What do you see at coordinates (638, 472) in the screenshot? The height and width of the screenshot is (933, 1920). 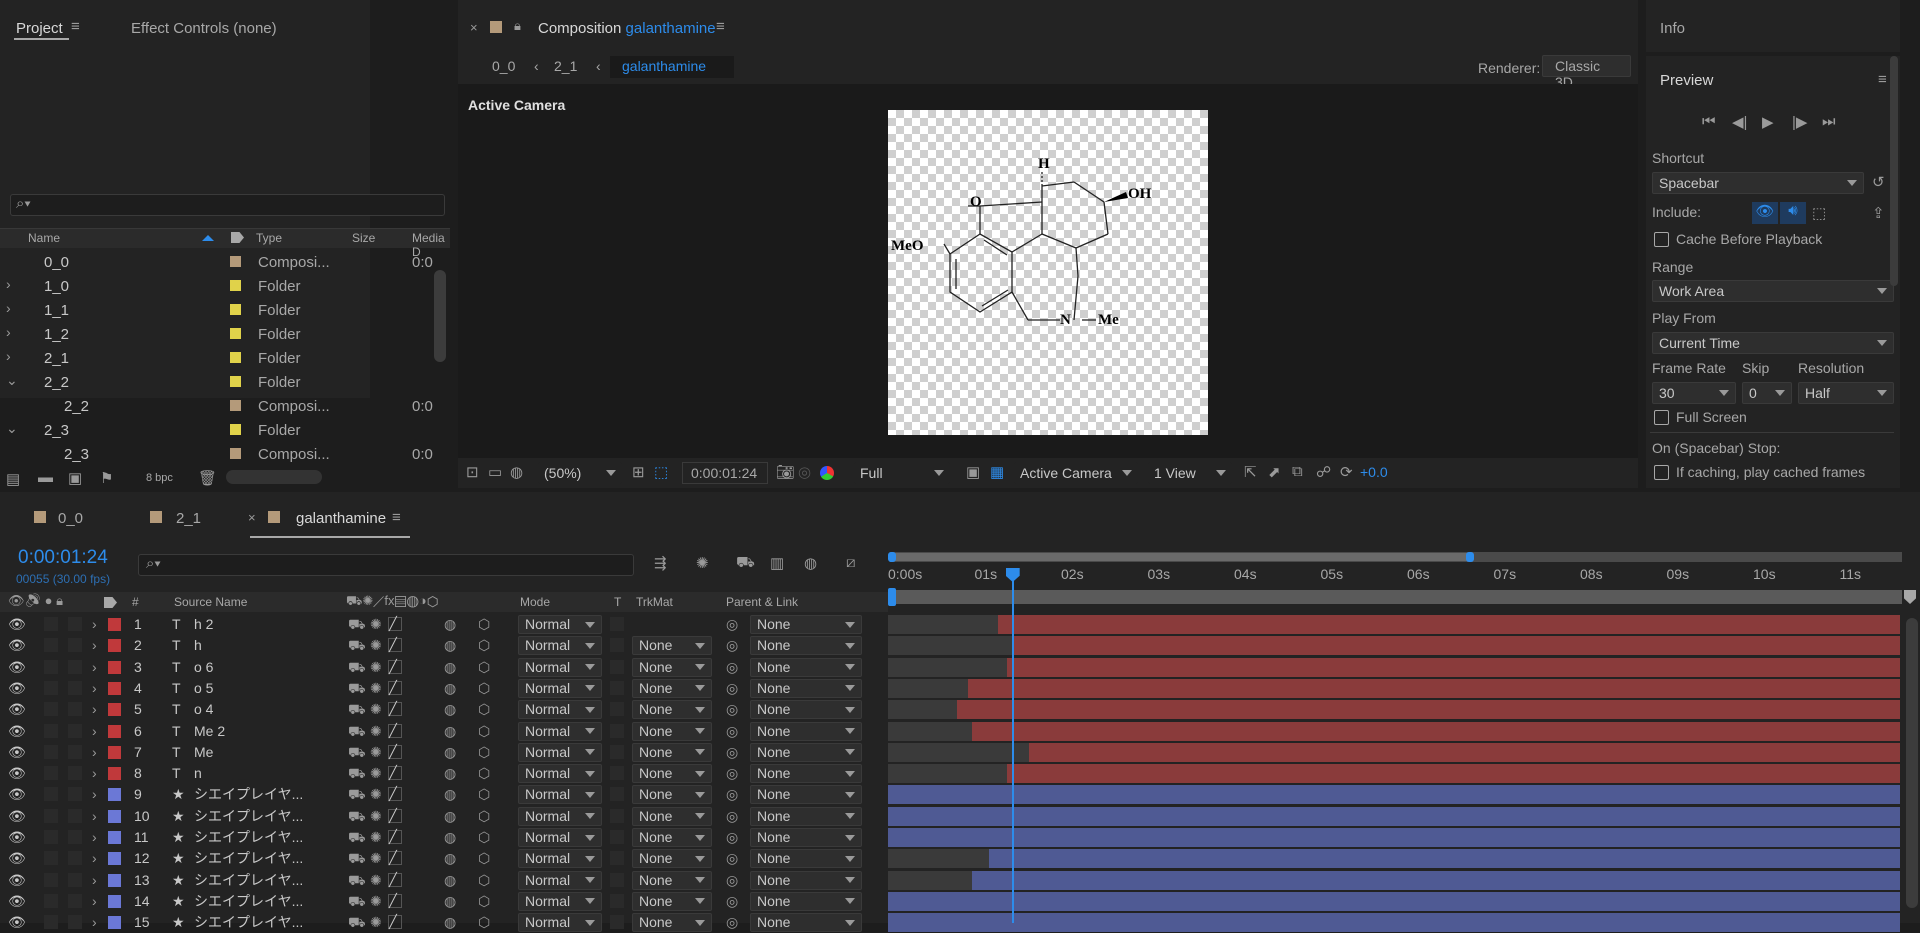 I see `grid-icon: ⊞` at bounding box center [638, 472].